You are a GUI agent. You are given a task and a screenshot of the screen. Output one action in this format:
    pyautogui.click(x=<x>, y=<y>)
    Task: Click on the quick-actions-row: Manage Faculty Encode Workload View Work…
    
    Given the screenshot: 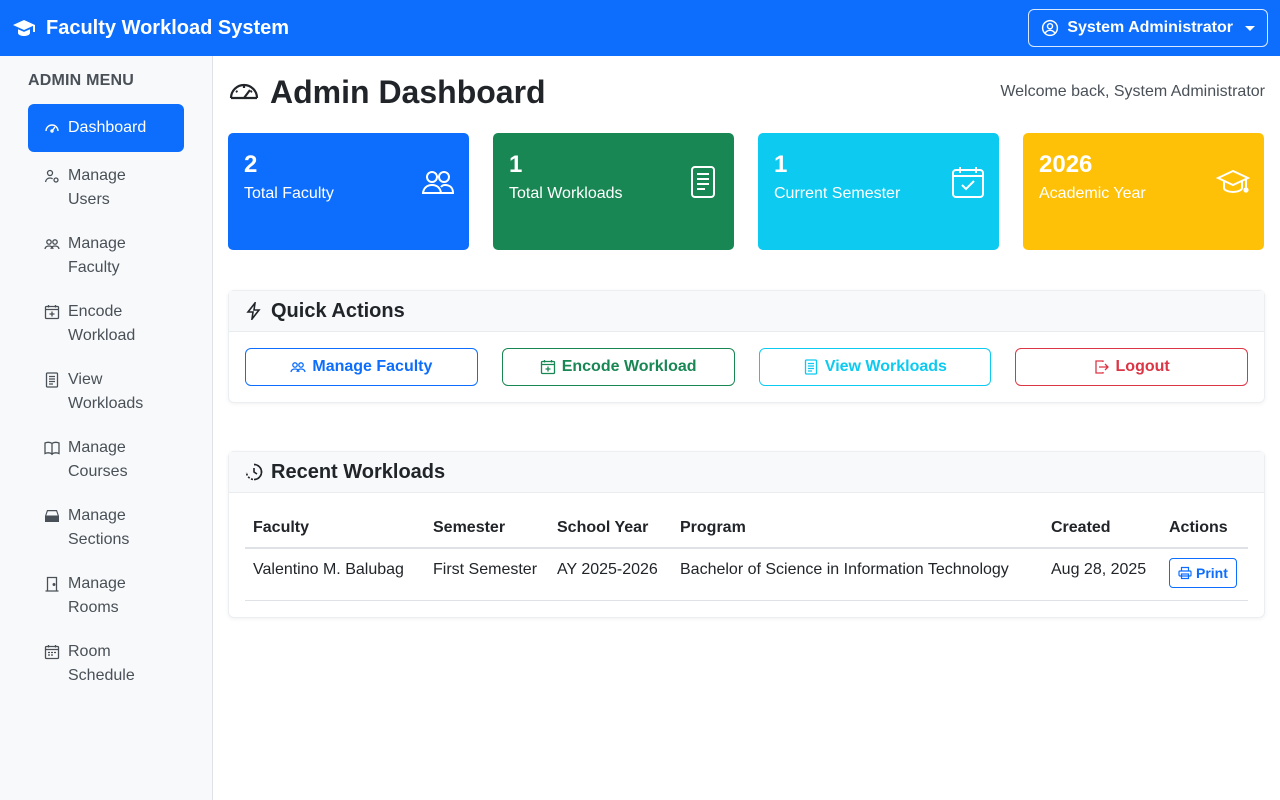 What is the action you would take?
    pyautogui.click(x=746, y=367)
    